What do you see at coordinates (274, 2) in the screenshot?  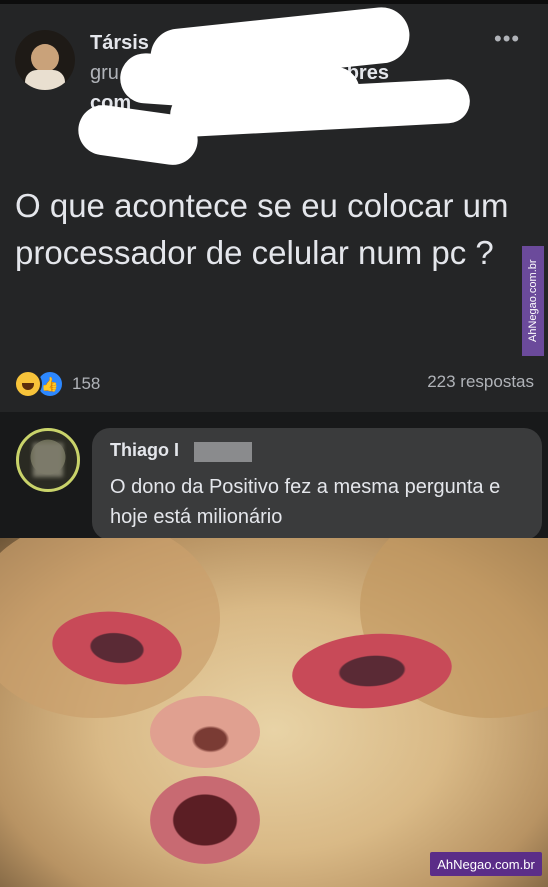 I see `top-divider` at bounding box center [274, 2].